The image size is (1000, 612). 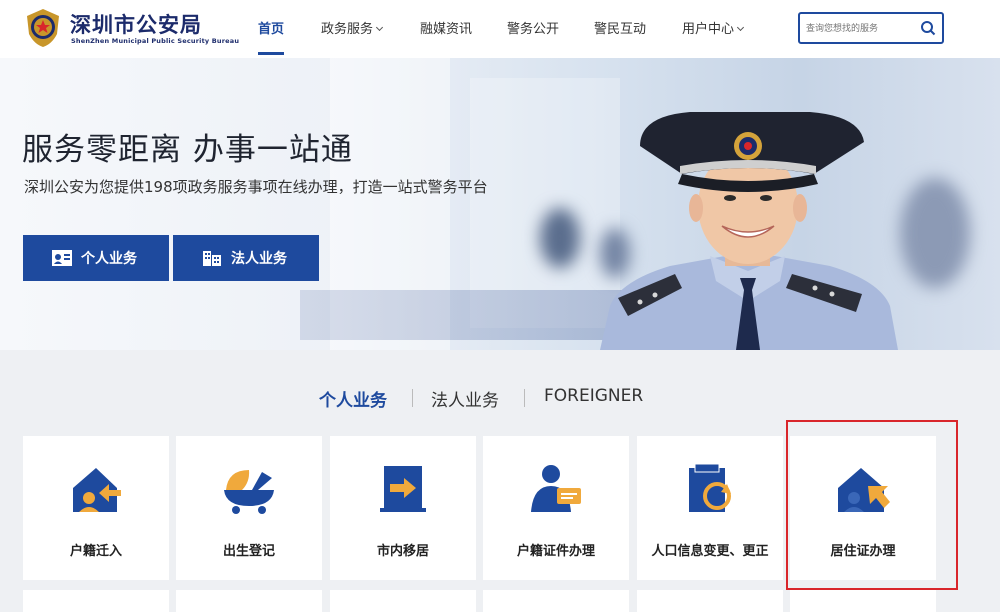 I want to click on nav-government-services: 政务服务, so click(x=352, y=27).